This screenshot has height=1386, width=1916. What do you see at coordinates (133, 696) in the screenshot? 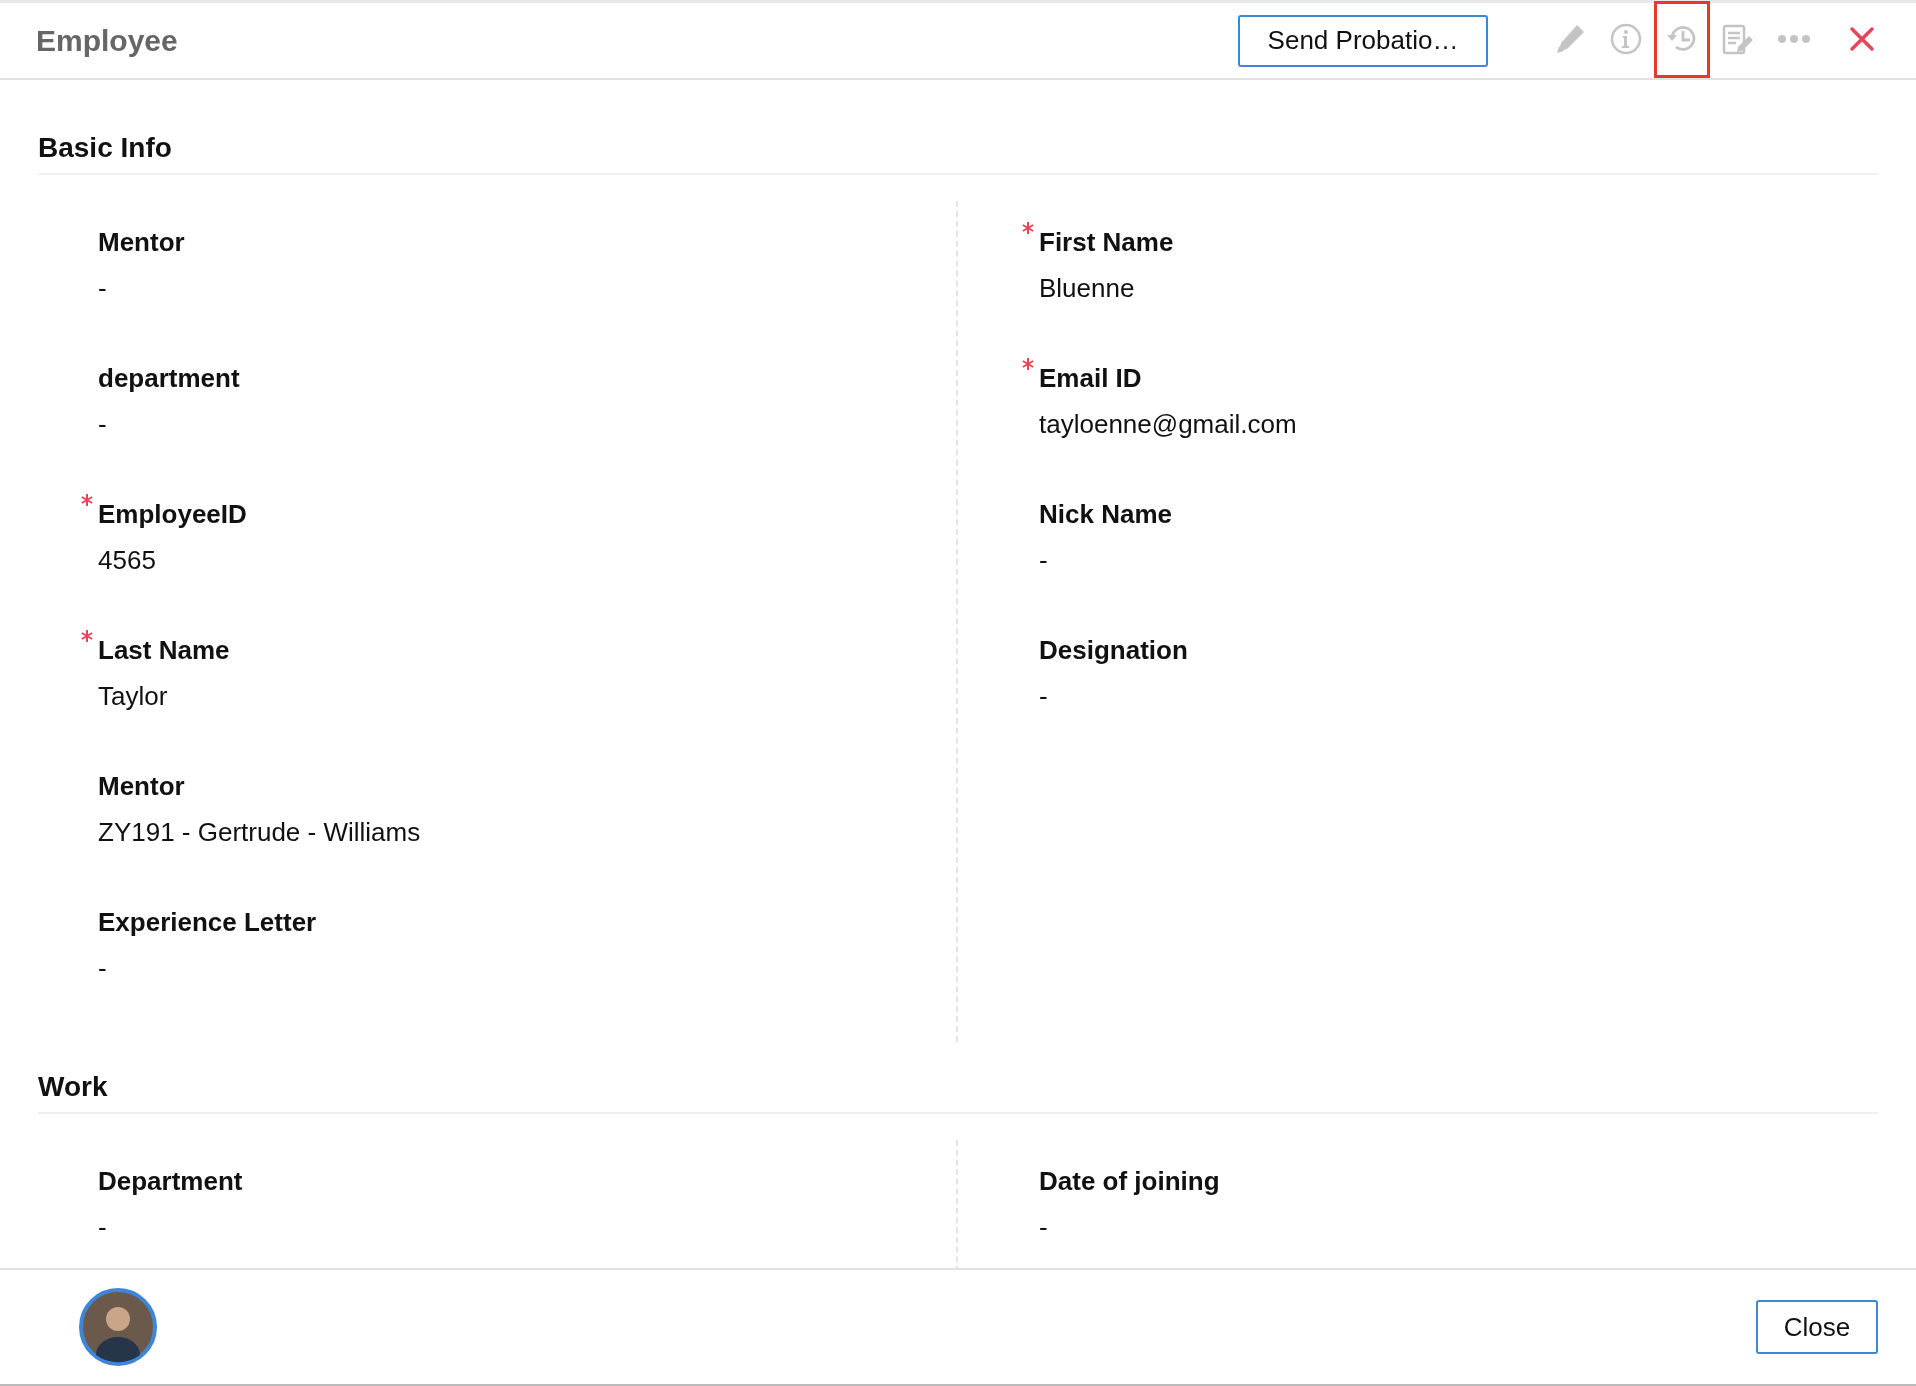
I see `field-value: Taylor` at bounding box center [133, 696].